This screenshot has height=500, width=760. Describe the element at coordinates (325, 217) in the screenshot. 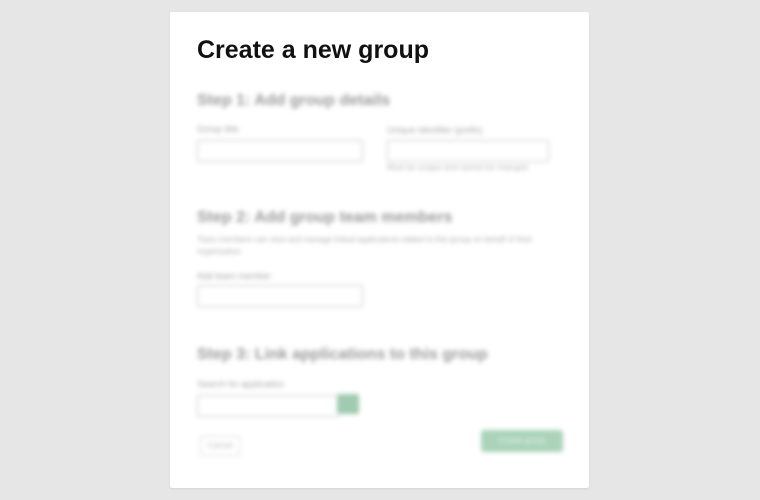

I see `step2-heading: Step 2: Add group team members` at that location.